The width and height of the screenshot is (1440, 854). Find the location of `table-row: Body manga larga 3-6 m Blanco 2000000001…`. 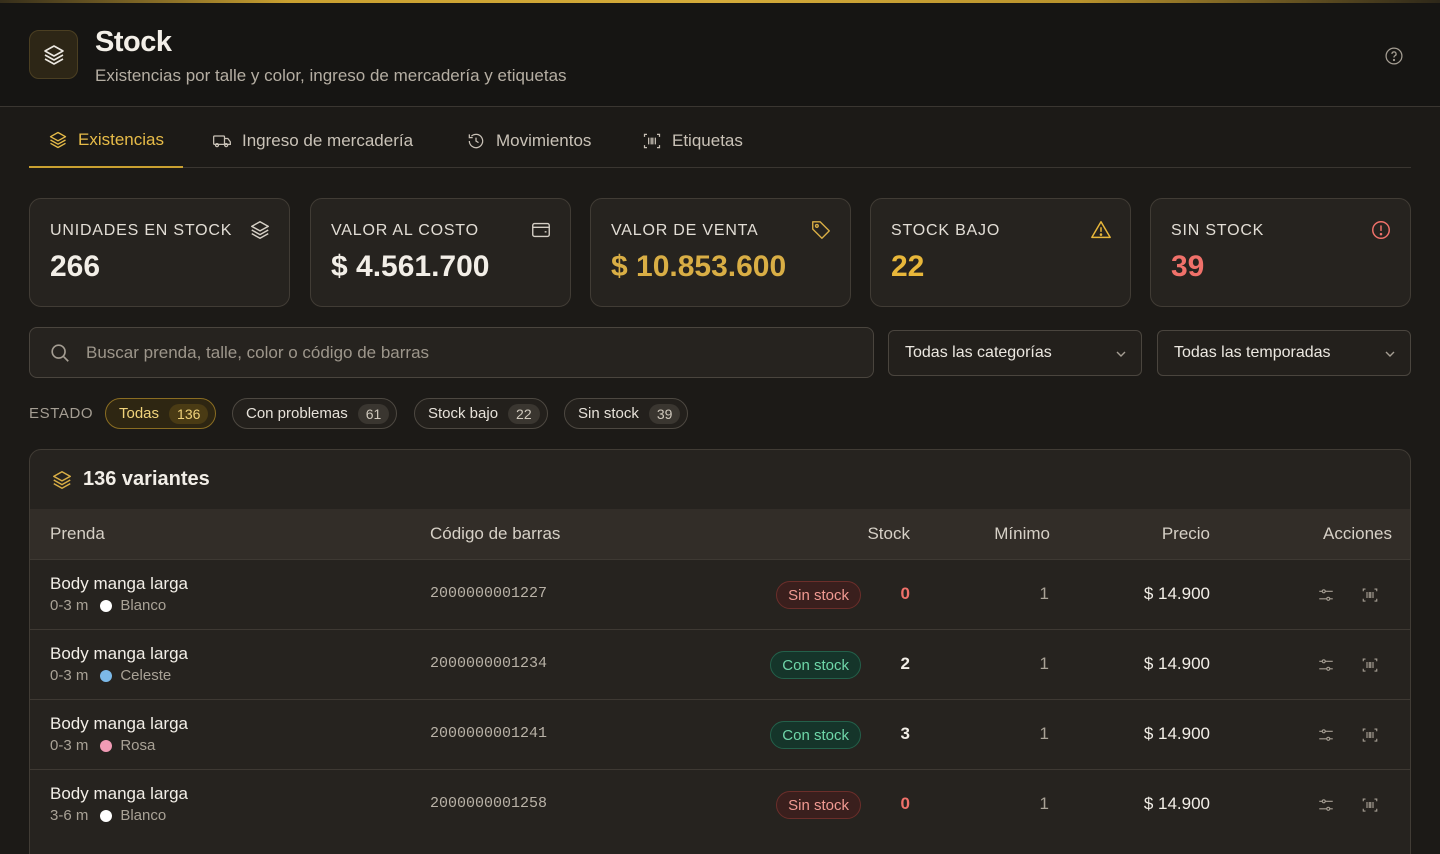

table-row: Body manga larga 3-6 m Blanco 2000000001… is located at coordinates (720, 804).